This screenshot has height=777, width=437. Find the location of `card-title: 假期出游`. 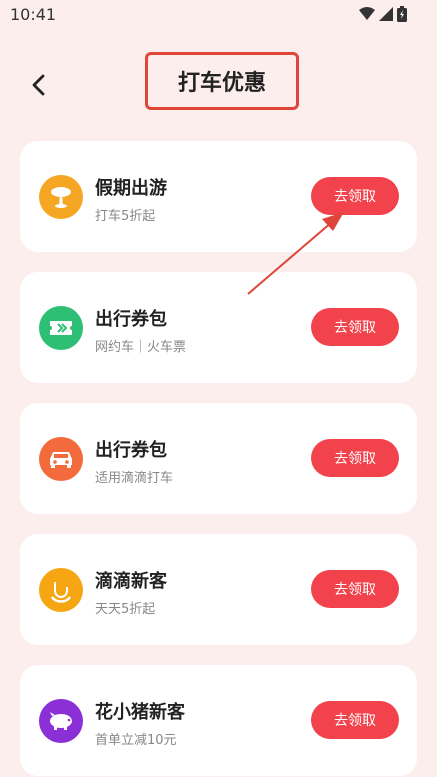

card-title: 假期出游 is located at coordinates (131, 188).